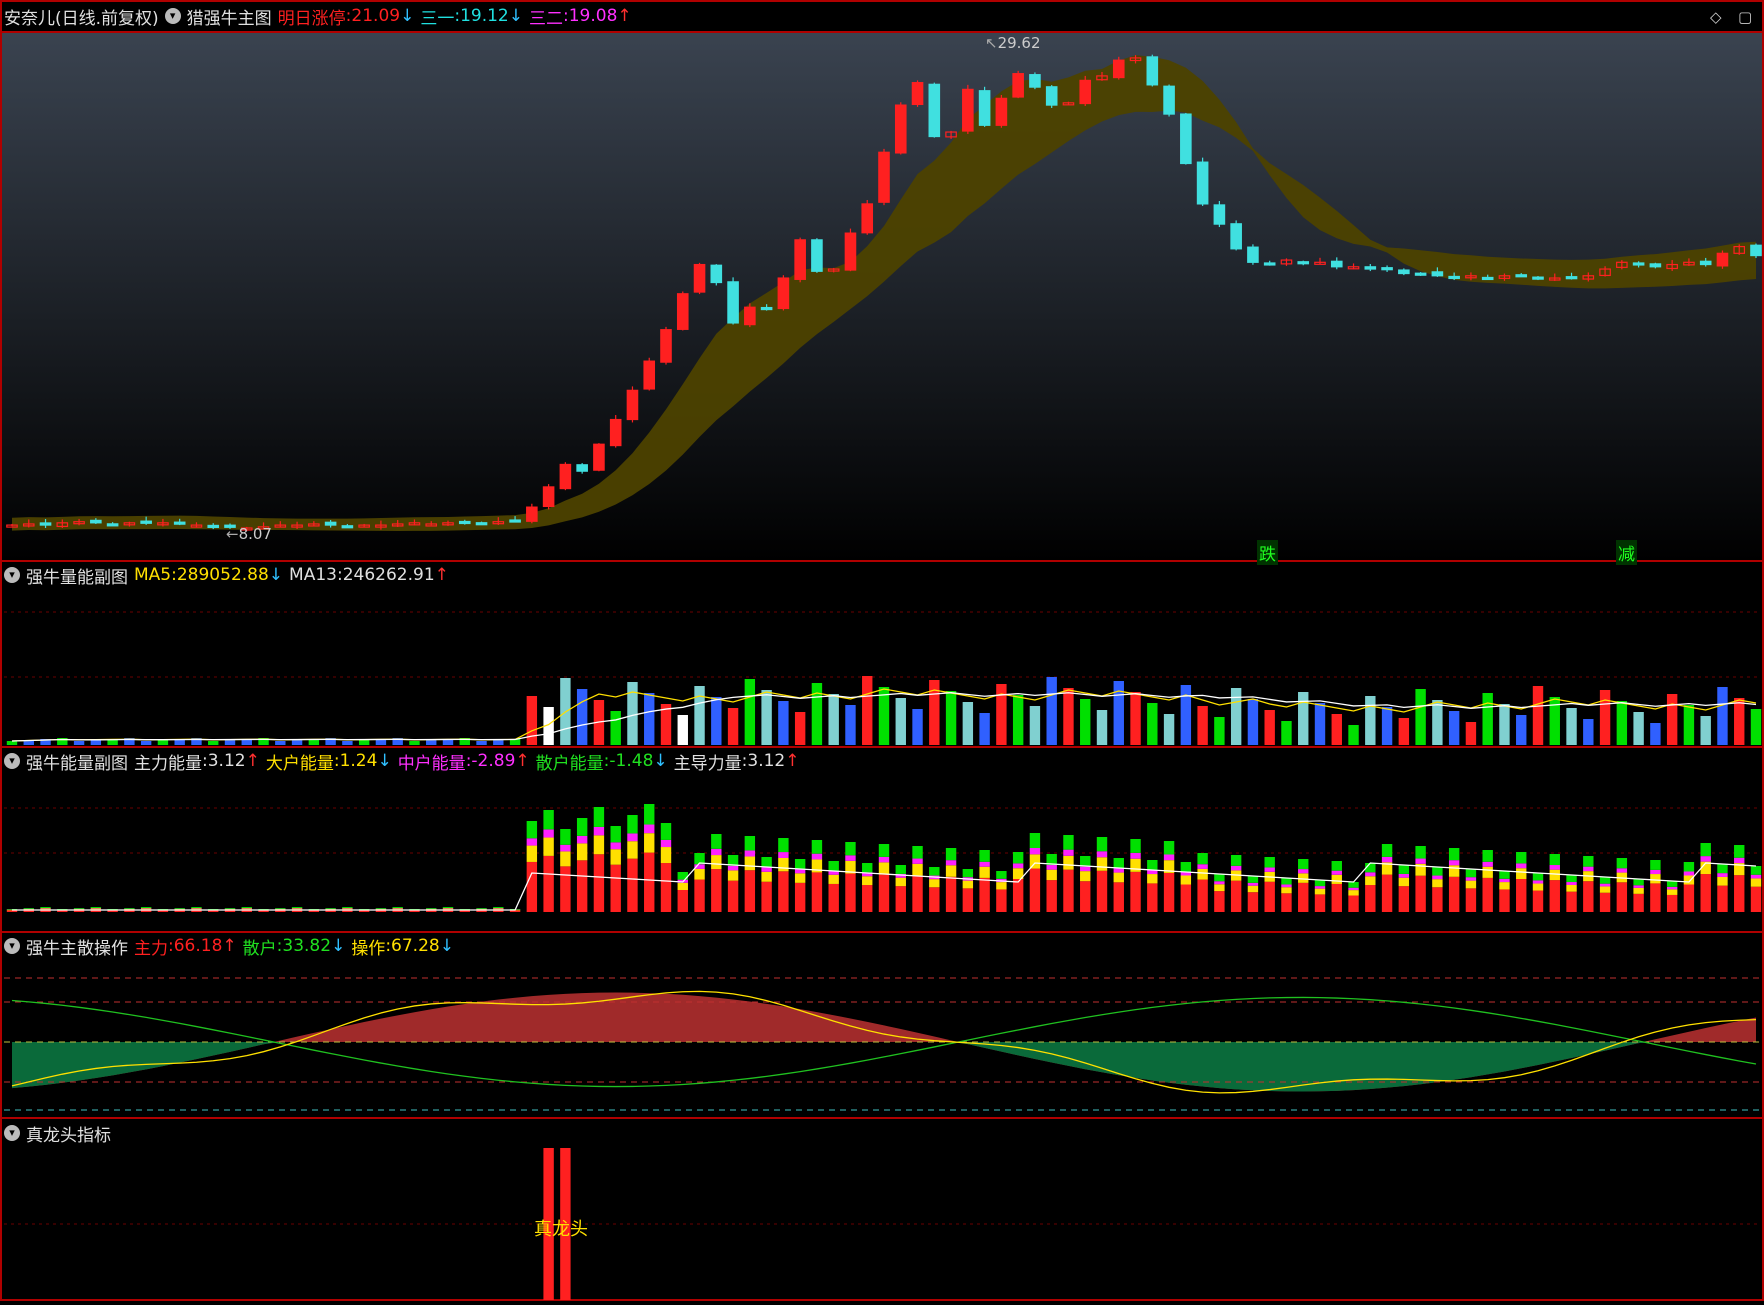 The image size is (1764, 1305). What do you see at coordinates (300, 761) in the screenshot?
I see `large-energy-label: 大户能量` at bounding box center [300, 761].